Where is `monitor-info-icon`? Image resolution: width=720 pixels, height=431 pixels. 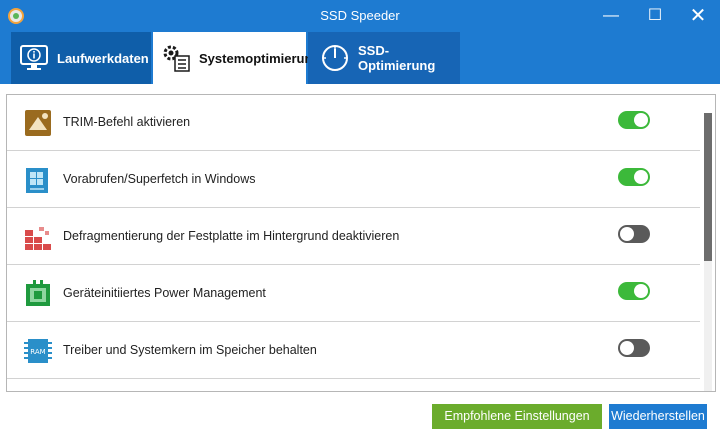 monitor-info-icon is located at coordinates (34, 58).